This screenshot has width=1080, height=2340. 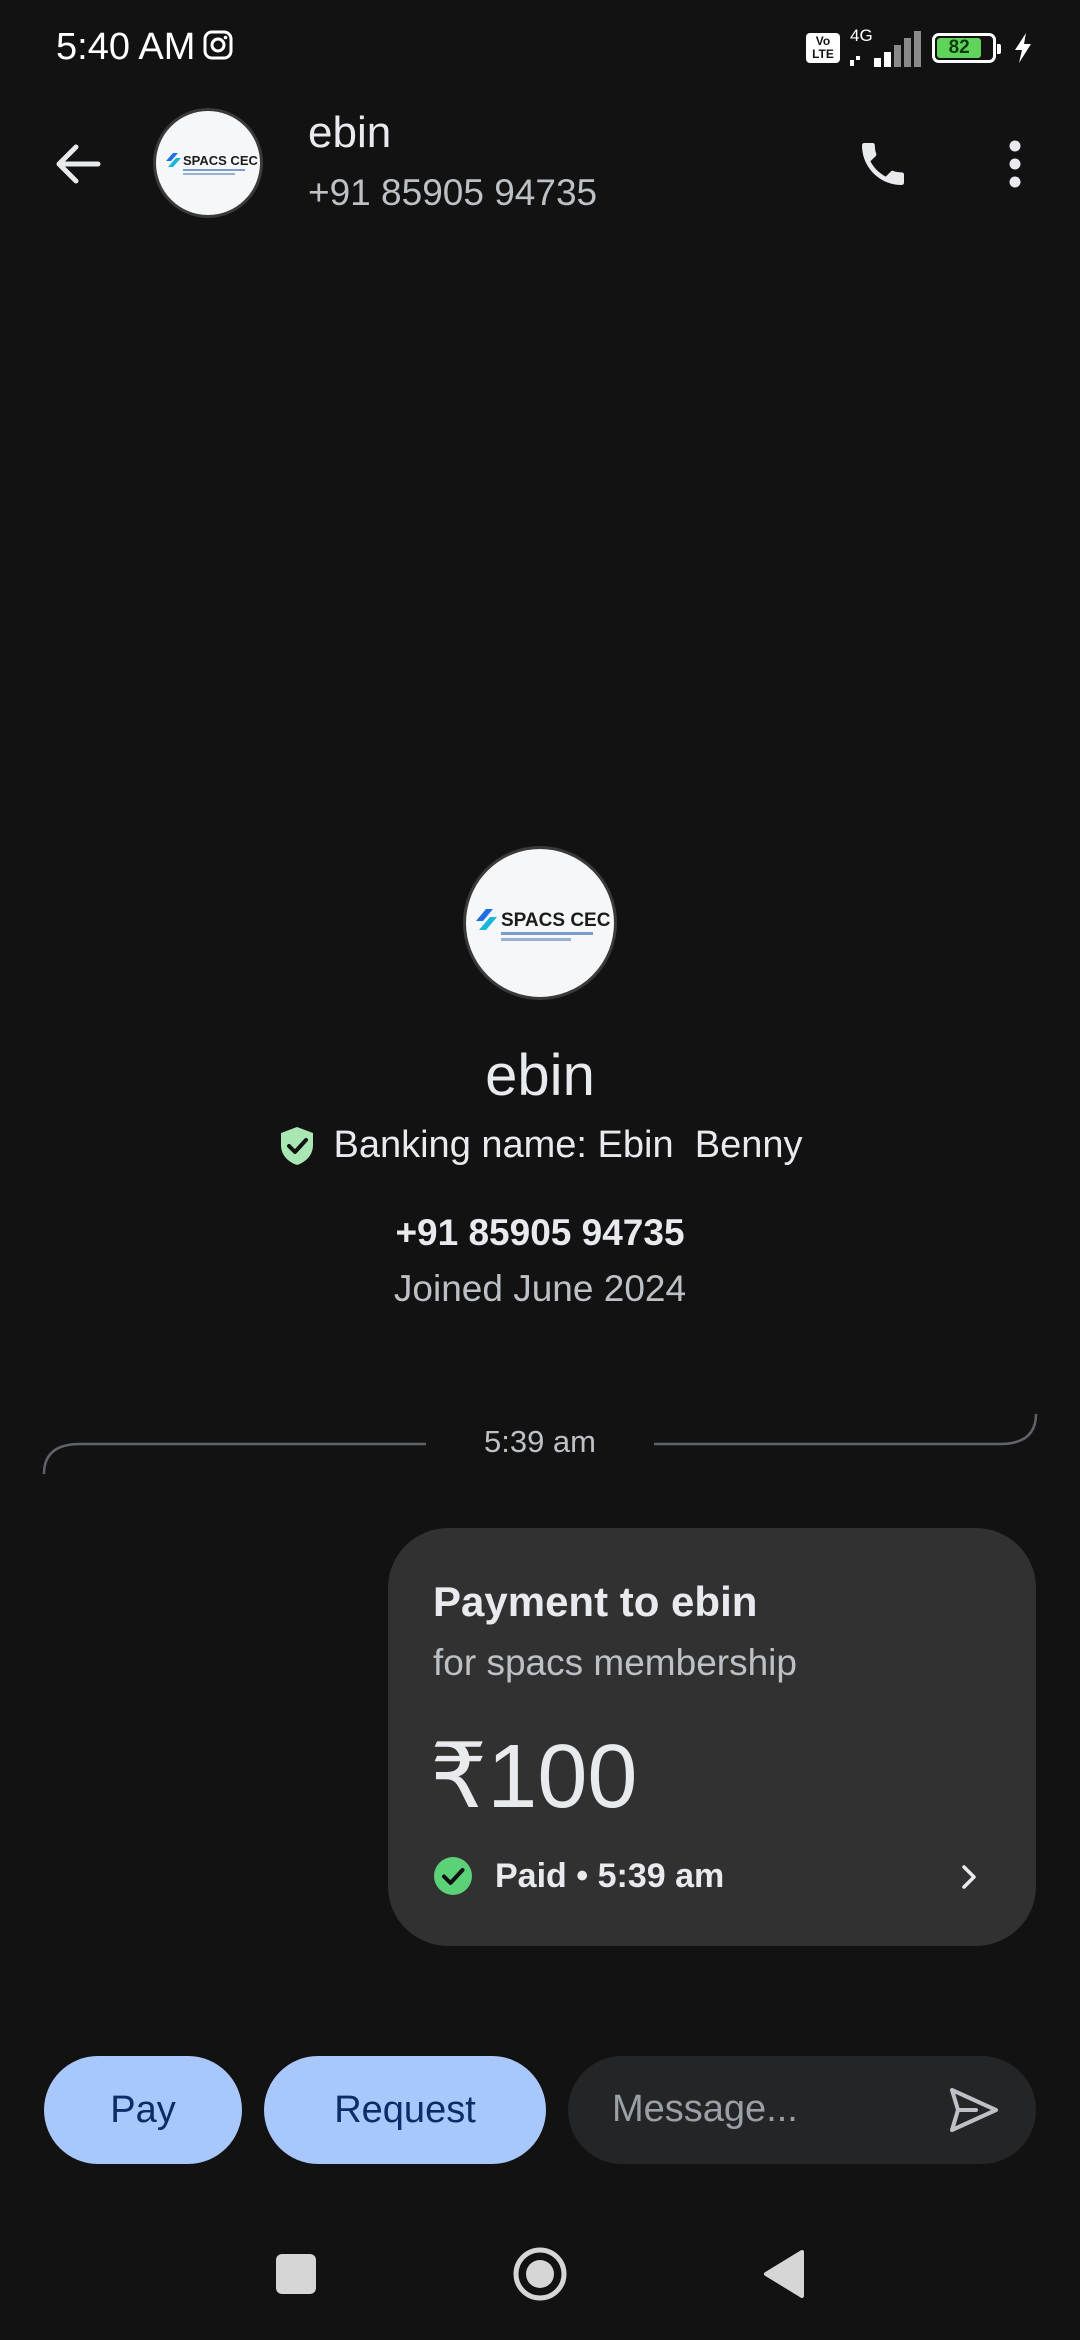 What do you see at coordinates (861, 35) in the screenshot?
I see `network-type: 4G` at bounding box center [861, 35].